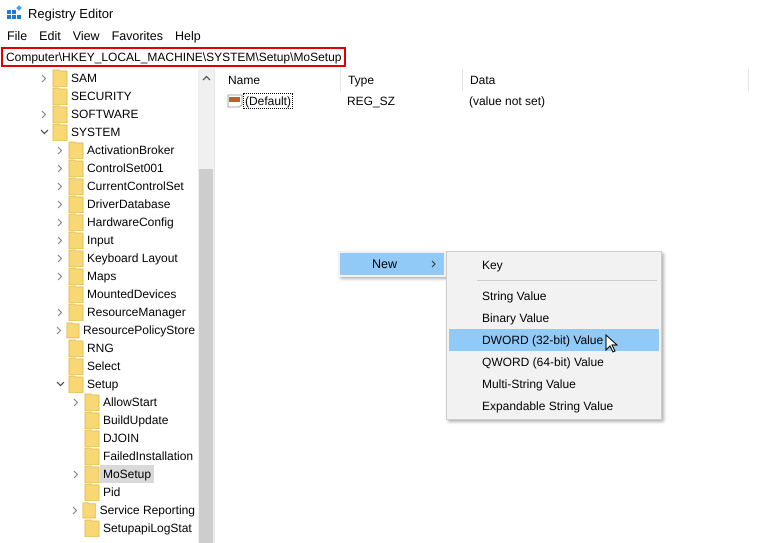  I want to click on menu-item: DWORD (32-bit) Value, so click(554, 340).